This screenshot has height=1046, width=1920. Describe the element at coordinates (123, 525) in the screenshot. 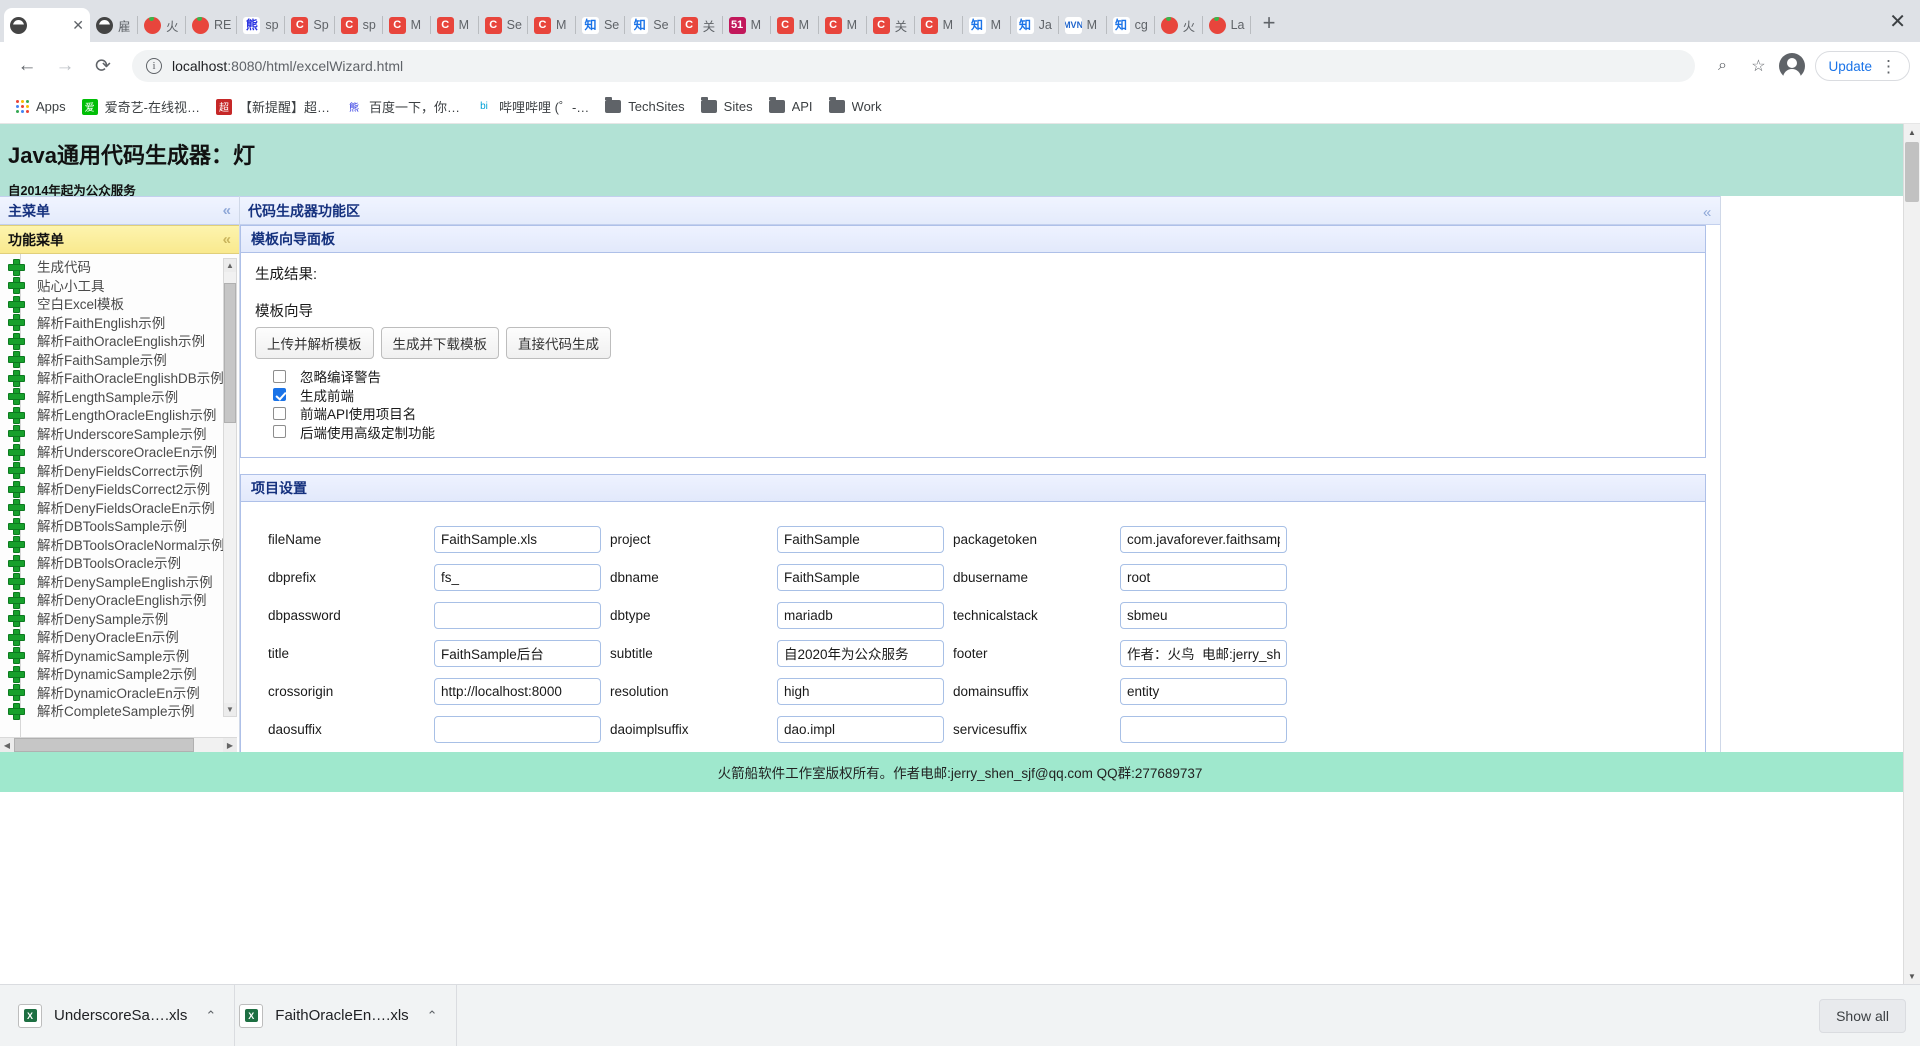

I see `sidebar-menu-item: 解析DBToolsSample示例` at that location.